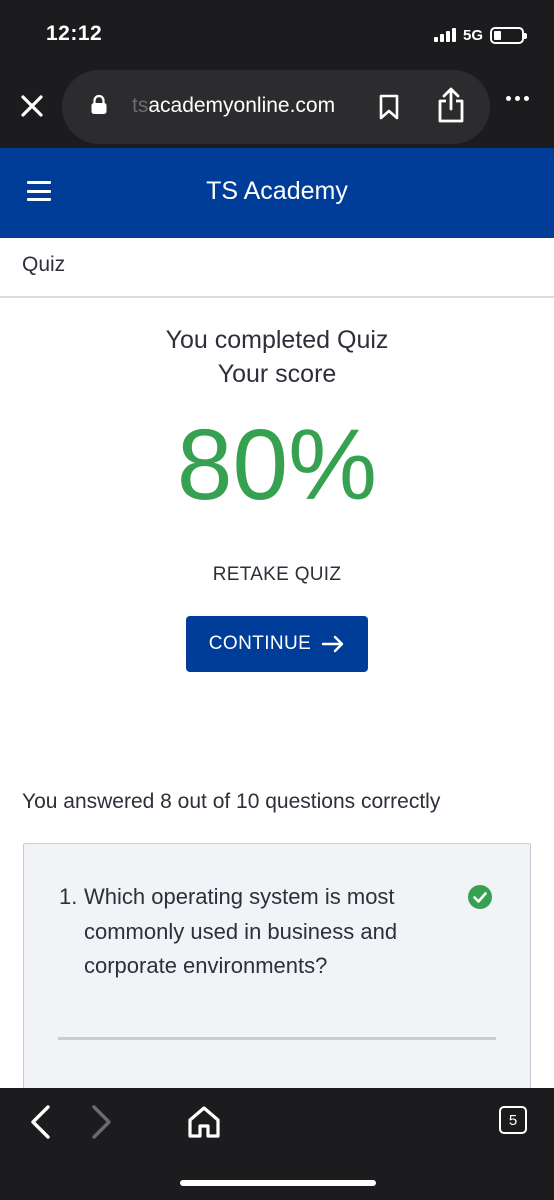  Describe the element at coordinates (472, 35) in the screenshot. I see `network-type: 5G` at that location.